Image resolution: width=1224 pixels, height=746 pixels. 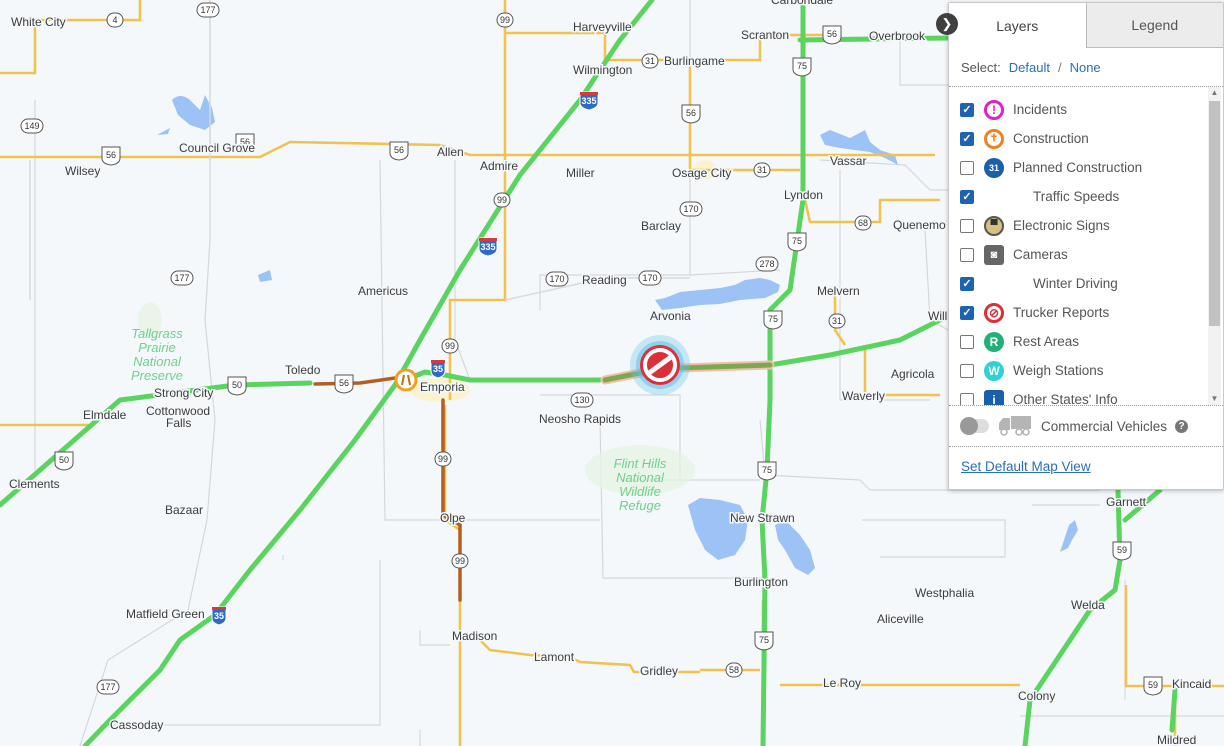 What do you see at coordinates (136, 725) in the screenshot?
I see `place-label: Cassoday` at bounding box center [136, 725].